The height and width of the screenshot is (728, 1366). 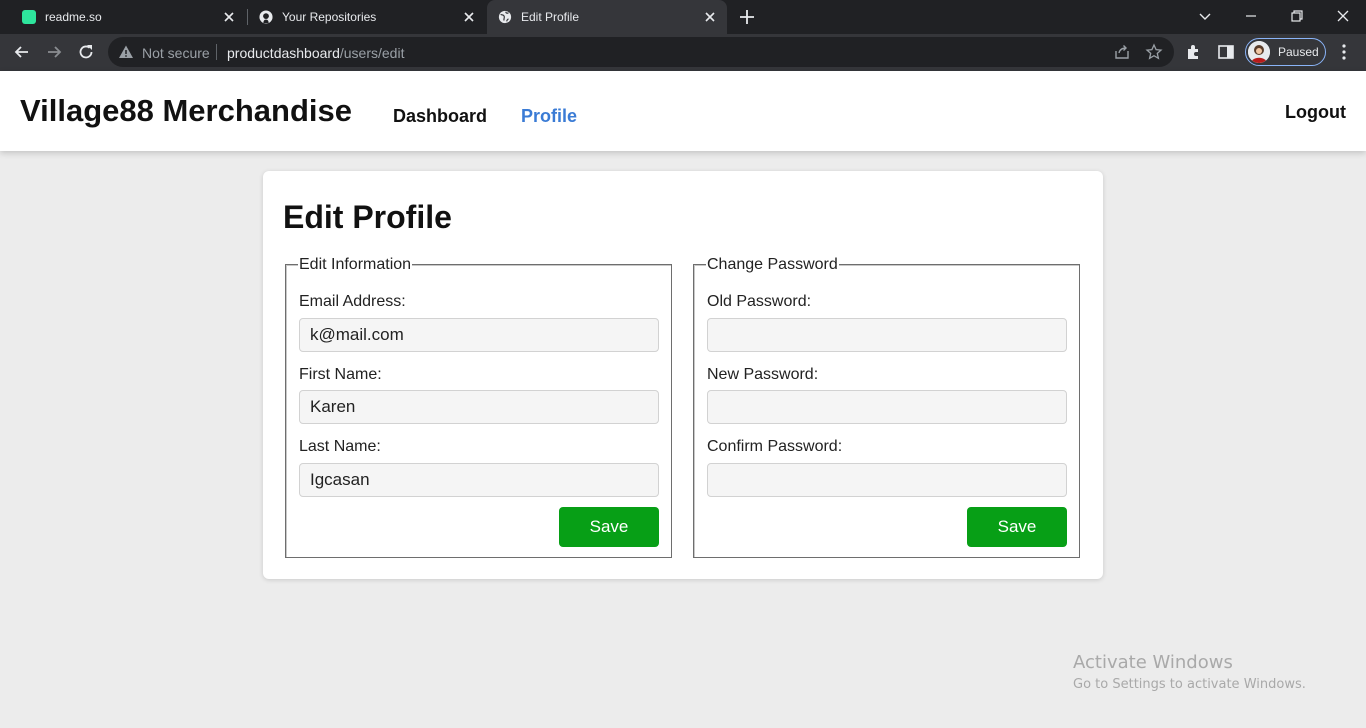 I want to click on nav-profile-link: Profile, so click(x=549, y=116).